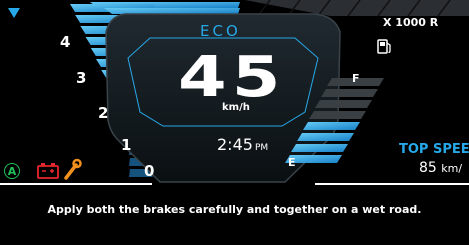 Image resolution: width=469 pixels, height=245 pixels. I want to click on clock-time: 2:45, so click(235, 144).